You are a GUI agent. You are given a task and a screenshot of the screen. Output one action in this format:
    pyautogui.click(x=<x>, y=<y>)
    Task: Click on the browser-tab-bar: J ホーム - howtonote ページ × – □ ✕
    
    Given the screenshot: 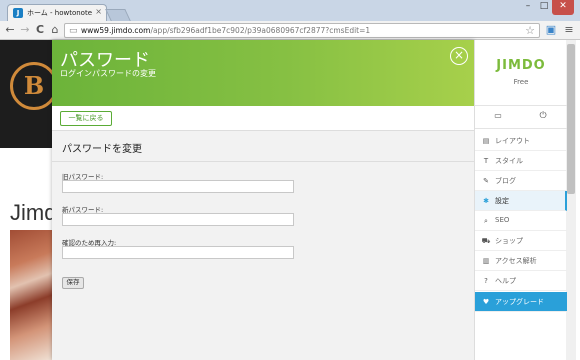 What is the action you would take?
    pyautogui.click(x=290, y=10)
    